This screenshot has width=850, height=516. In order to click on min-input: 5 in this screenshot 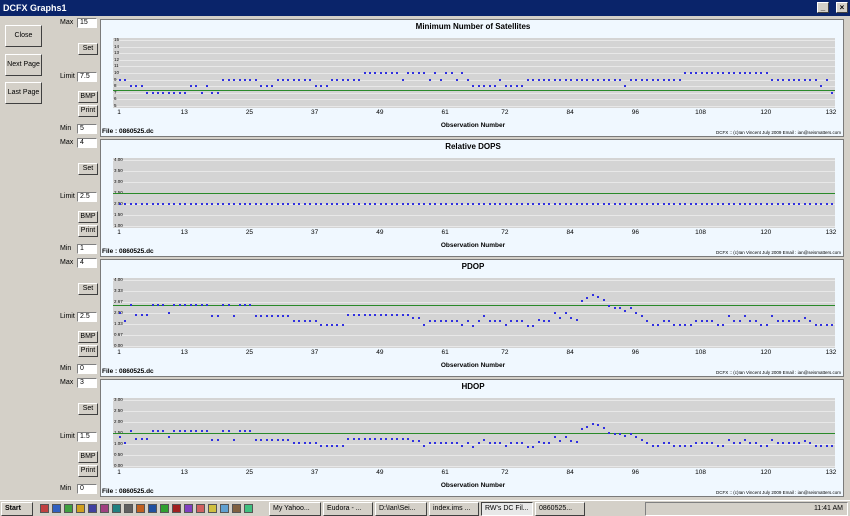, I will do `click(87, 129)`.